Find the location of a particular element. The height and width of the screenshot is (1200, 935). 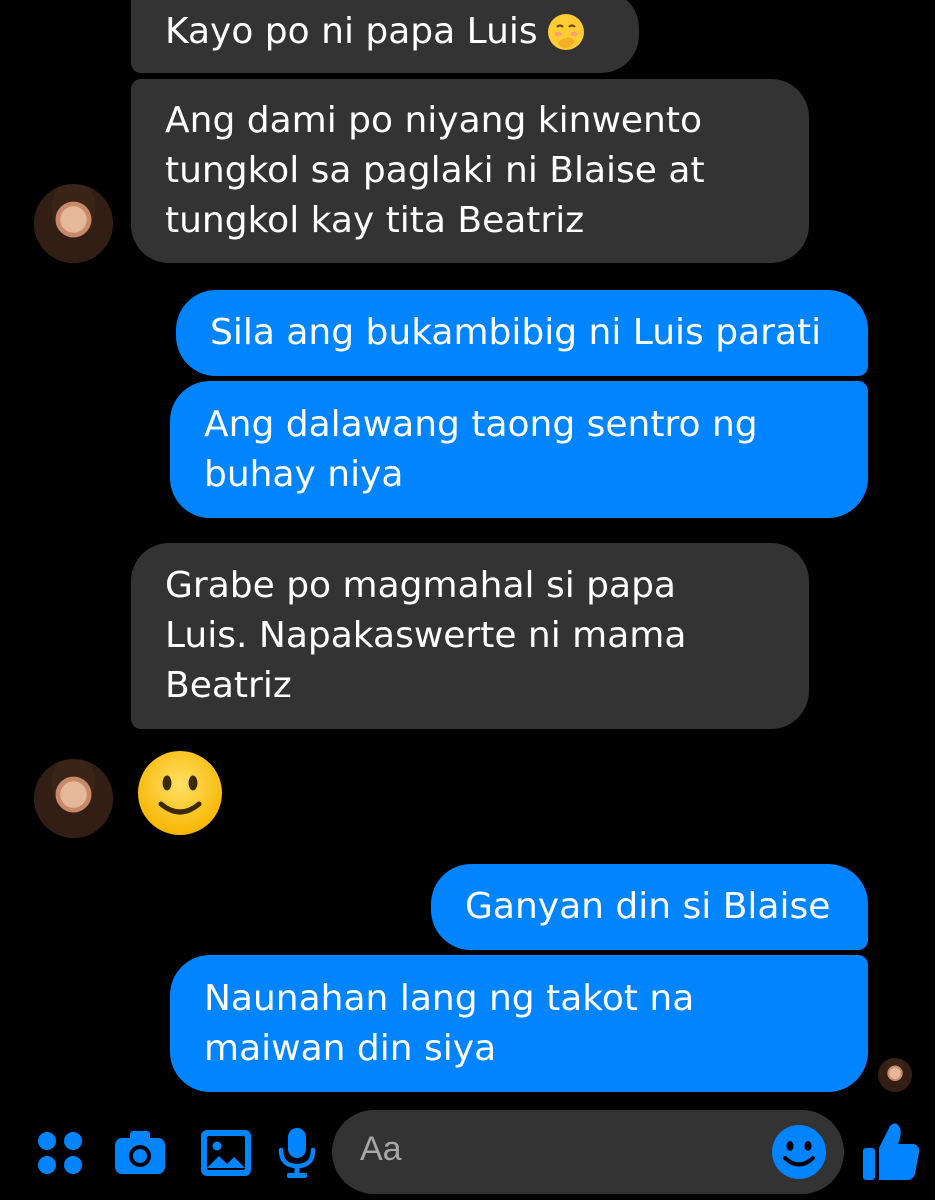

outgoing-message: Sila ang bukambibig ni Luis parati is located at coordinates (522, 333).